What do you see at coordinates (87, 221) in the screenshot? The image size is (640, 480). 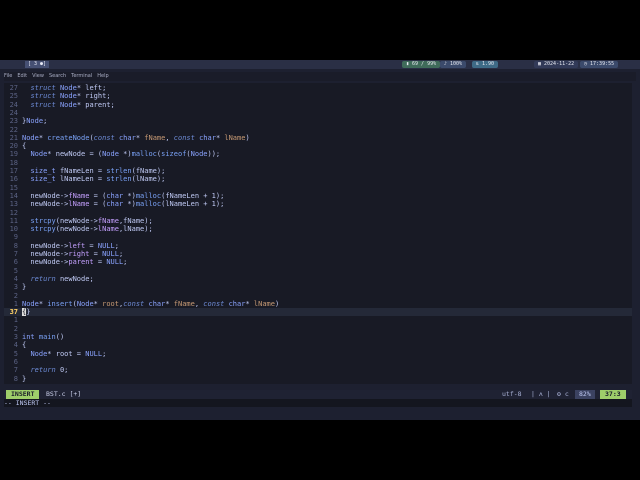 I see `line-code: strcpy(newNode->fName,fName);` at bounding box center [87, 221].